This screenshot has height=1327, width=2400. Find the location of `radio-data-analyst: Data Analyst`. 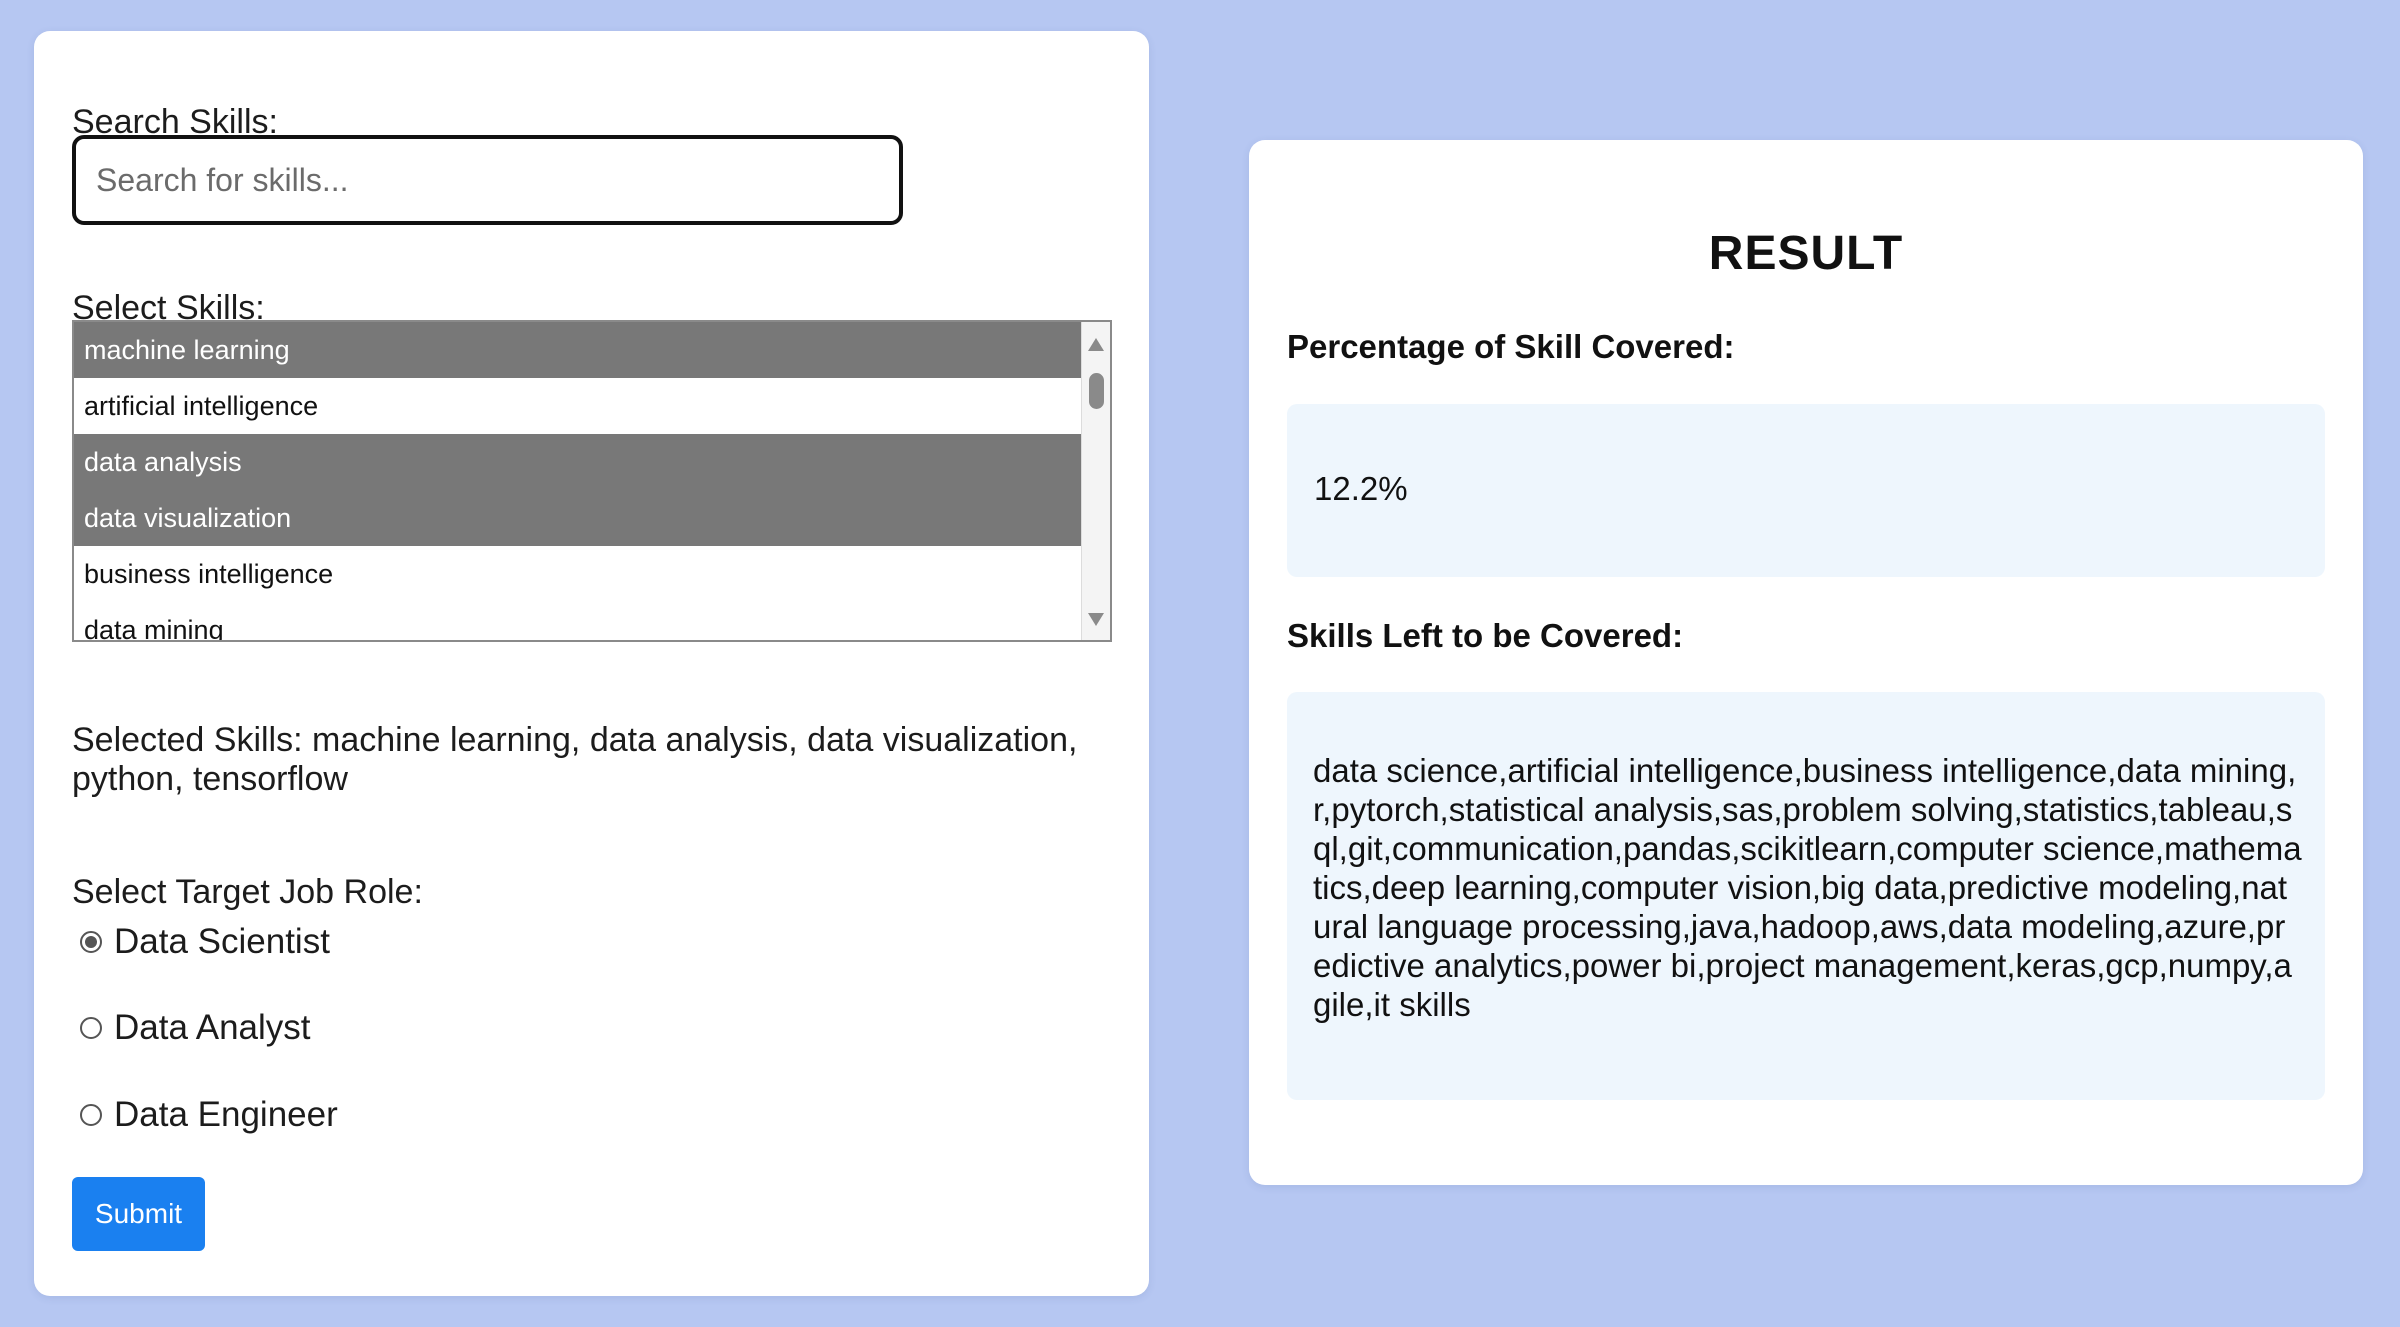

radio-data-analyst: Data Analyst is located at coordinates (195, 1028).